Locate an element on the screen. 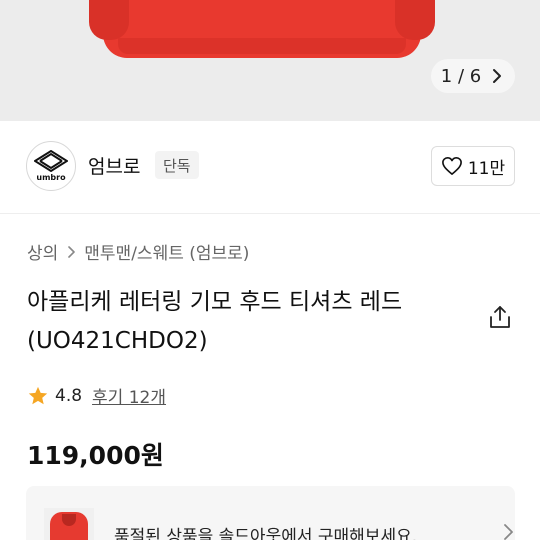  hoodie-thumbnail-image is located at coordinates (69, 526).